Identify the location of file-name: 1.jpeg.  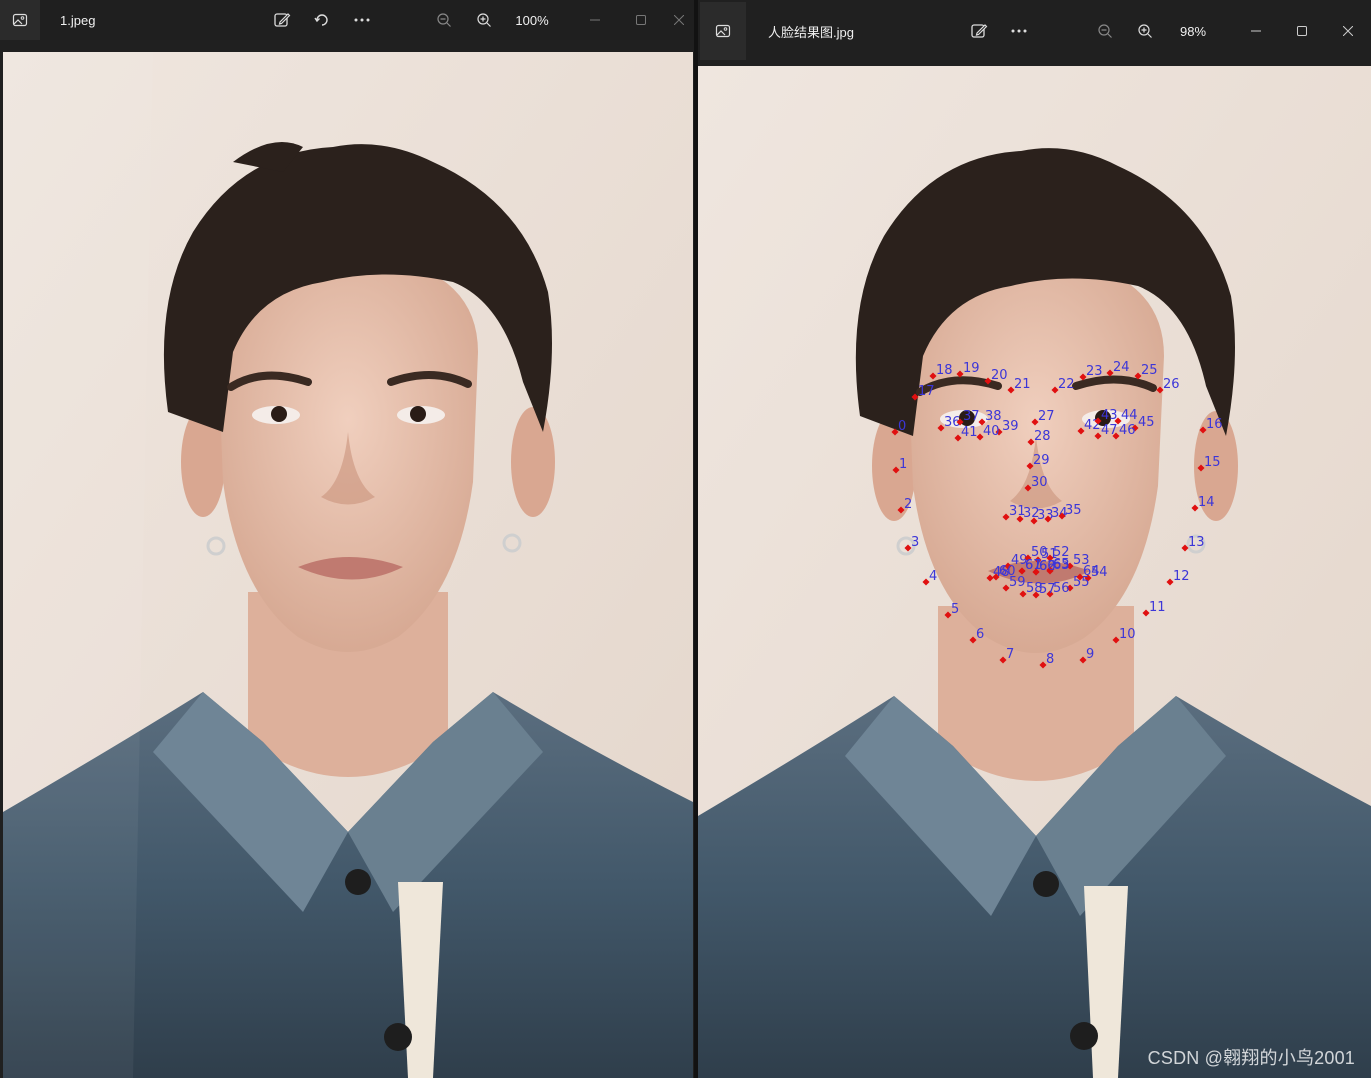
(78, 20).